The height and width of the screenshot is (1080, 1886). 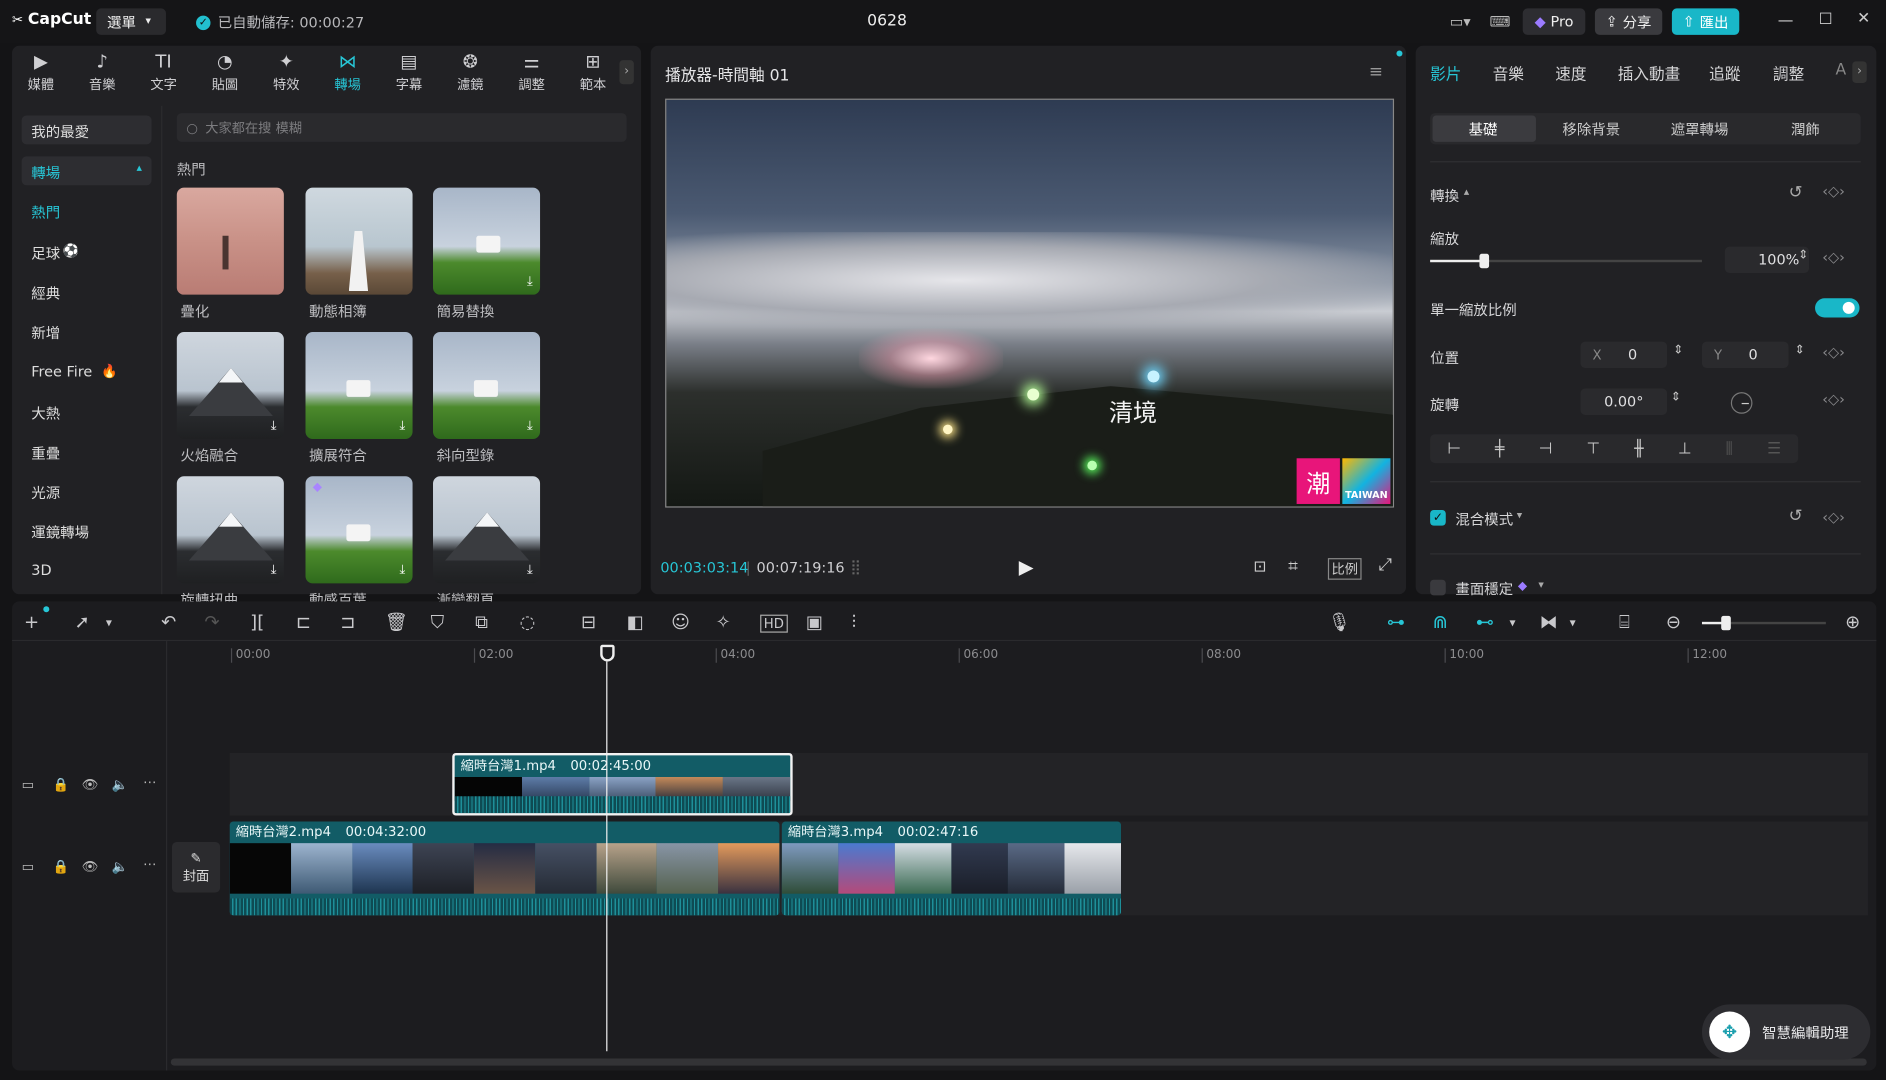 What do you see at coordinates (504, 868) in the screenshot?
I see `video-clip: 縮時台灣2.mp4 00:04:32:00` at bounding box center [504, 868].